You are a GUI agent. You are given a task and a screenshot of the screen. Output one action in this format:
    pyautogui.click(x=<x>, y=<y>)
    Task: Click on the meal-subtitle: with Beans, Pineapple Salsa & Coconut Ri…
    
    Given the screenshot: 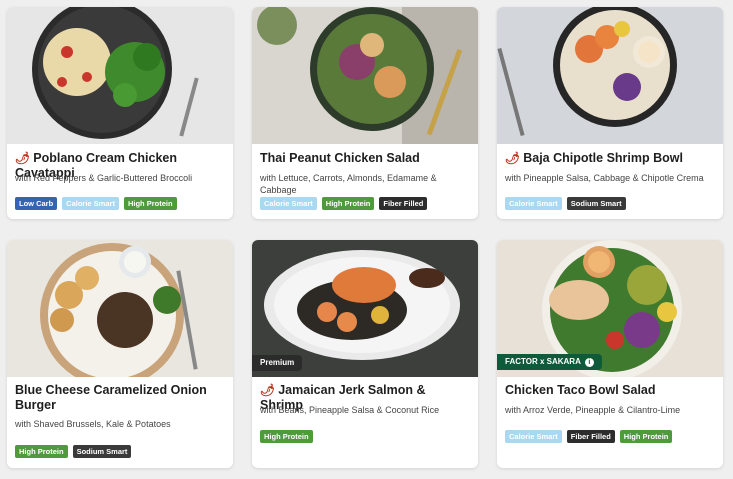 What is the action you would take?
    pyautogui.click(x=350, y=410)
    